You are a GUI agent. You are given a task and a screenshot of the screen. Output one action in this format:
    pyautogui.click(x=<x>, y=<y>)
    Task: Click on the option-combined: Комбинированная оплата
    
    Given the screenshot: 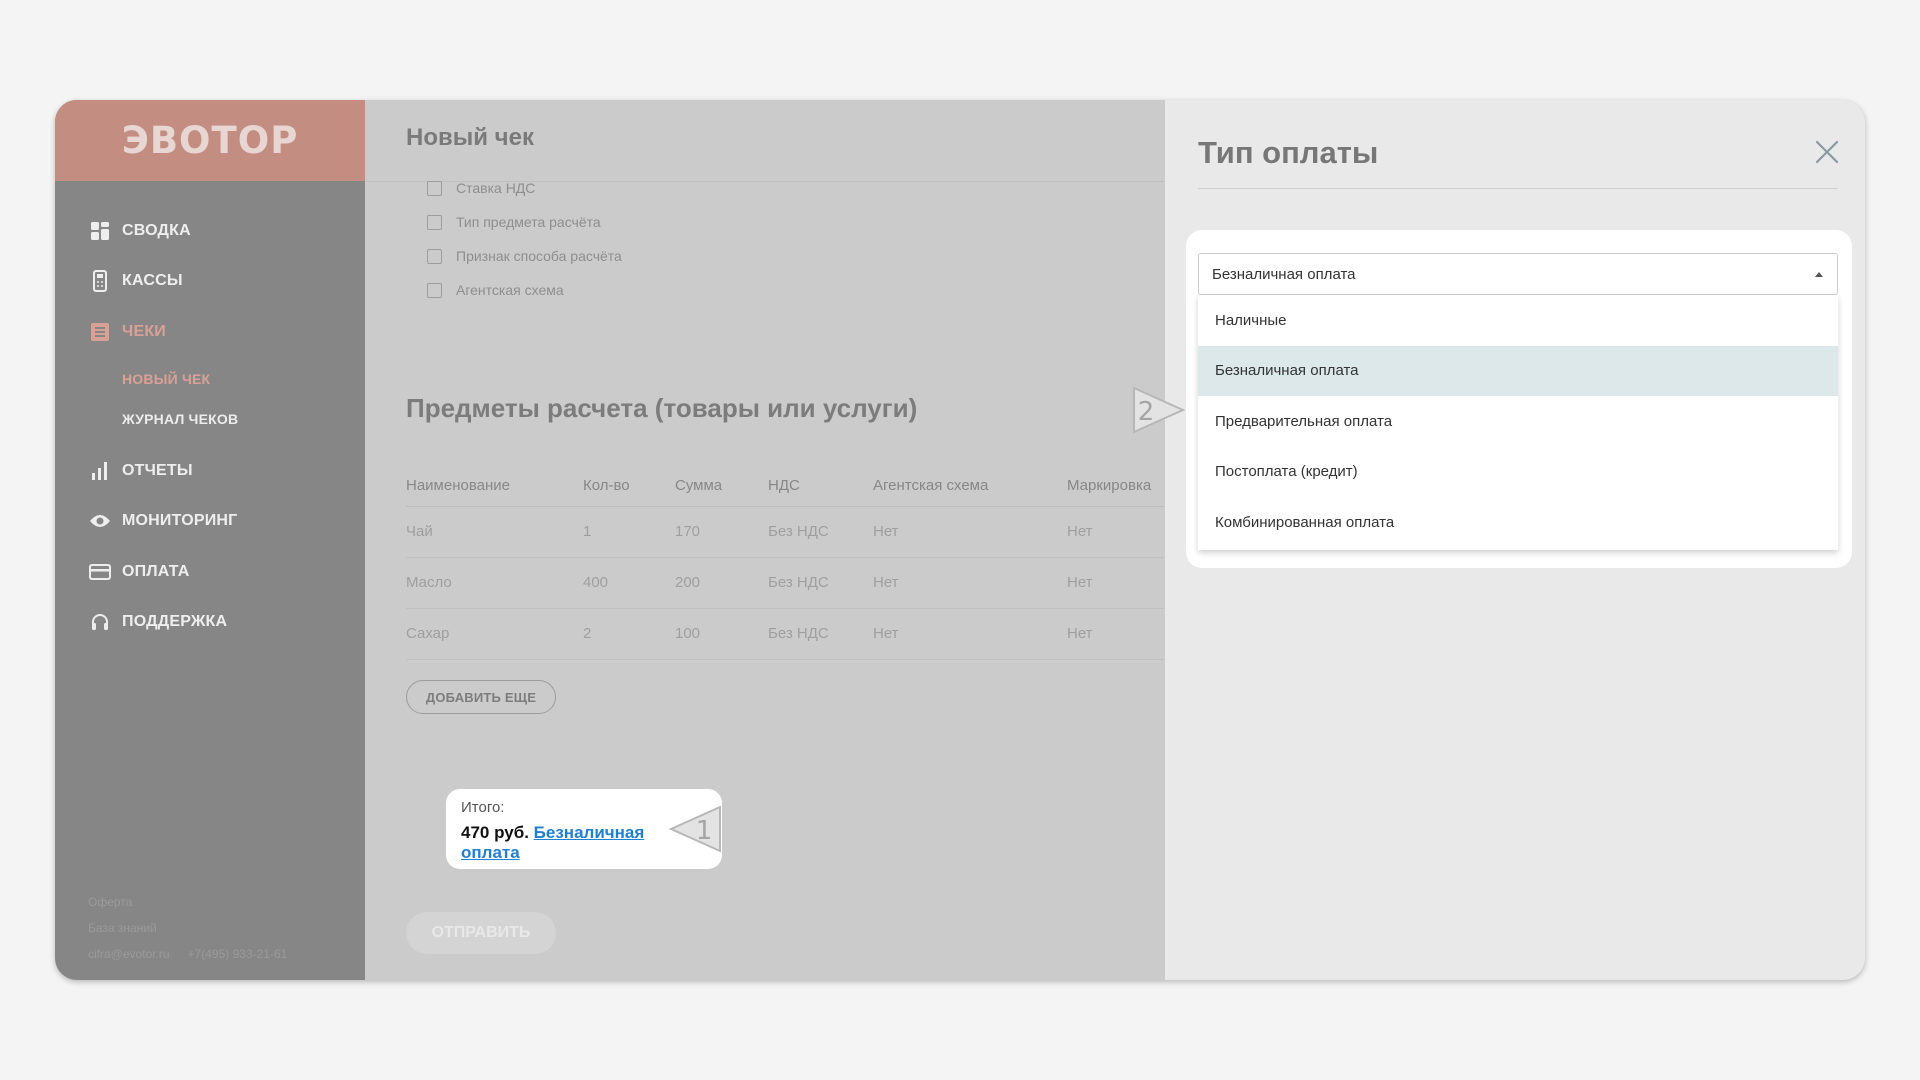 What is the action you would take?
    pyautogui.click(x=1518, y=522)
    